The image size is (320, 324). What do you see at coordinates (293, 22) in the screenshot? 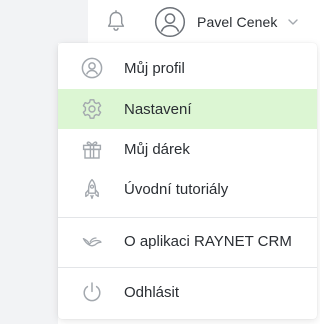
I see `chevron-down-icon` at bounding box center [293, 22].